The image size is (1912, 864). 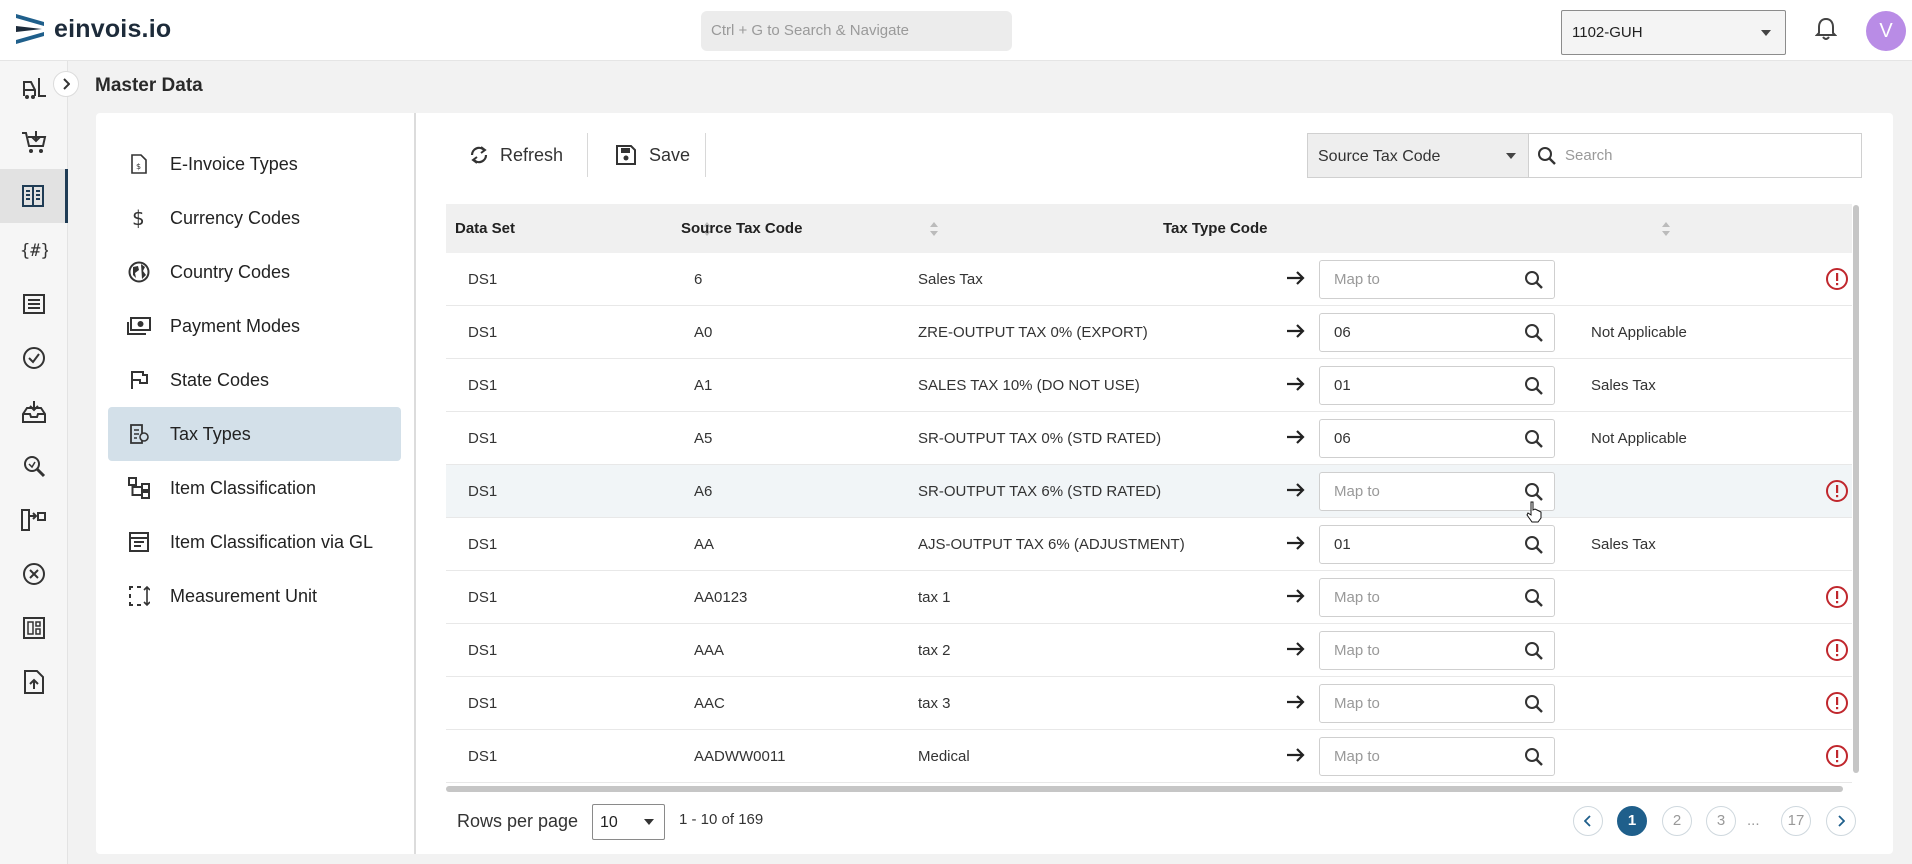 I want to click on global-search-input: Ctrl + G to Search & Navigate, so click(x=856, y=31).